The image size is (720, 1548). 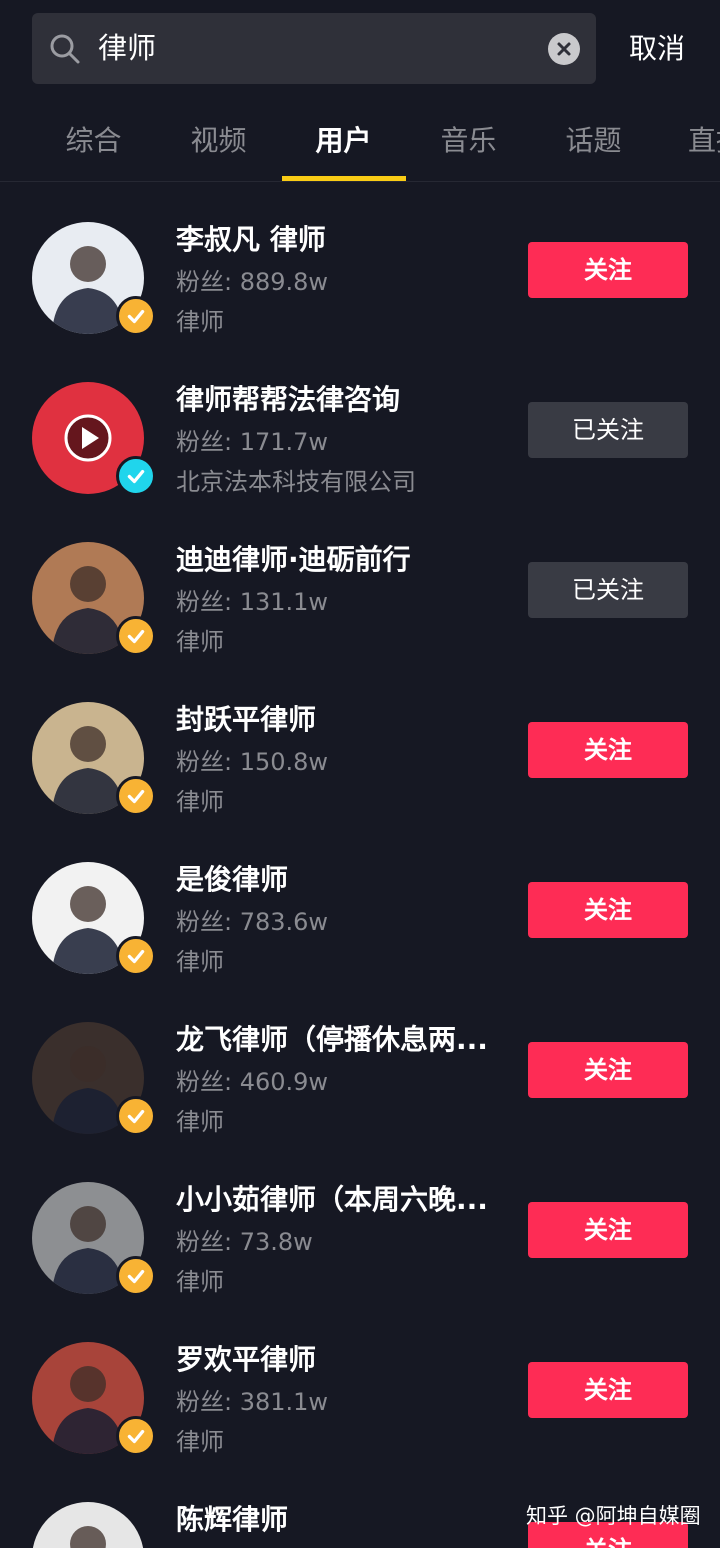 What do you see at coordinates (65, 49) in the screenshot?
I see `search-icon` at bounding box center [65, 49].